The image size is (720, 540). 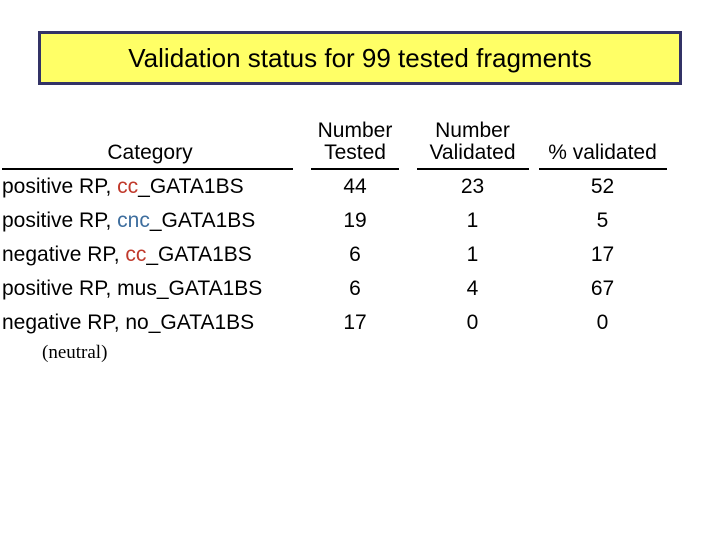 What do you see at coordinates (355, 322) in the screenshot?
I see `table-cell-number-tested: 17` at bounding box center [355, 322].